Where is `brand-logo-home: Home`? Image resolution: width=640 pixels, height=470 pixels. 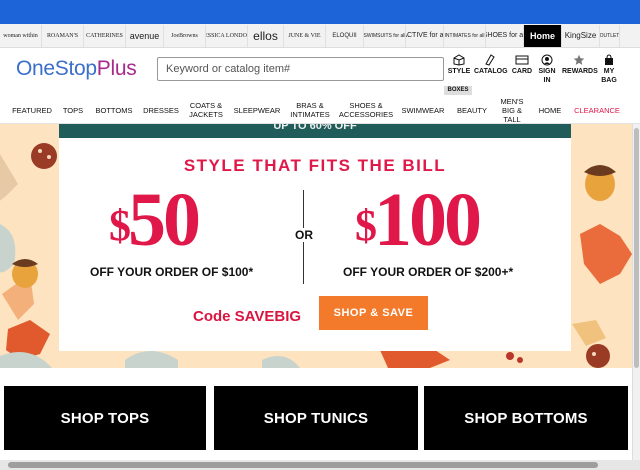
brand-logo-home: Home is located at coordinates (543, 35).